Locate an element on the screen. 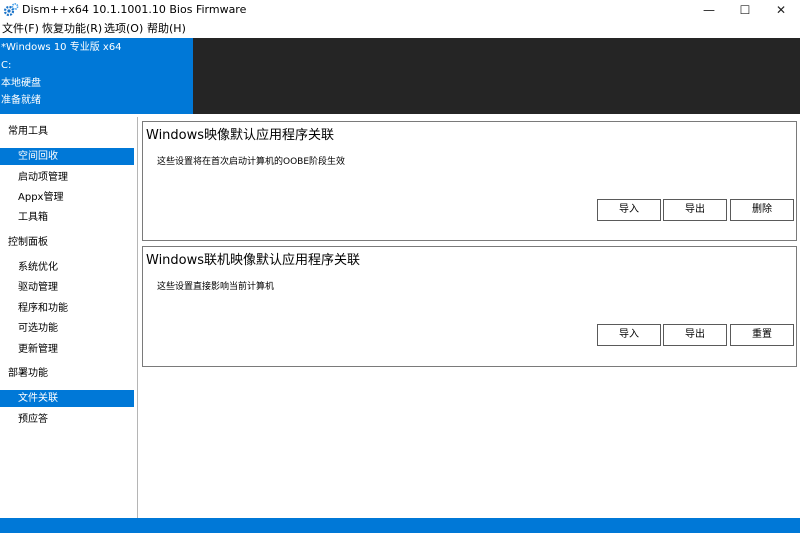 The height and width of the screenshot is (533, 800). sidebar-item-answer-file: 预应答 is located at coordinates (67, 419).